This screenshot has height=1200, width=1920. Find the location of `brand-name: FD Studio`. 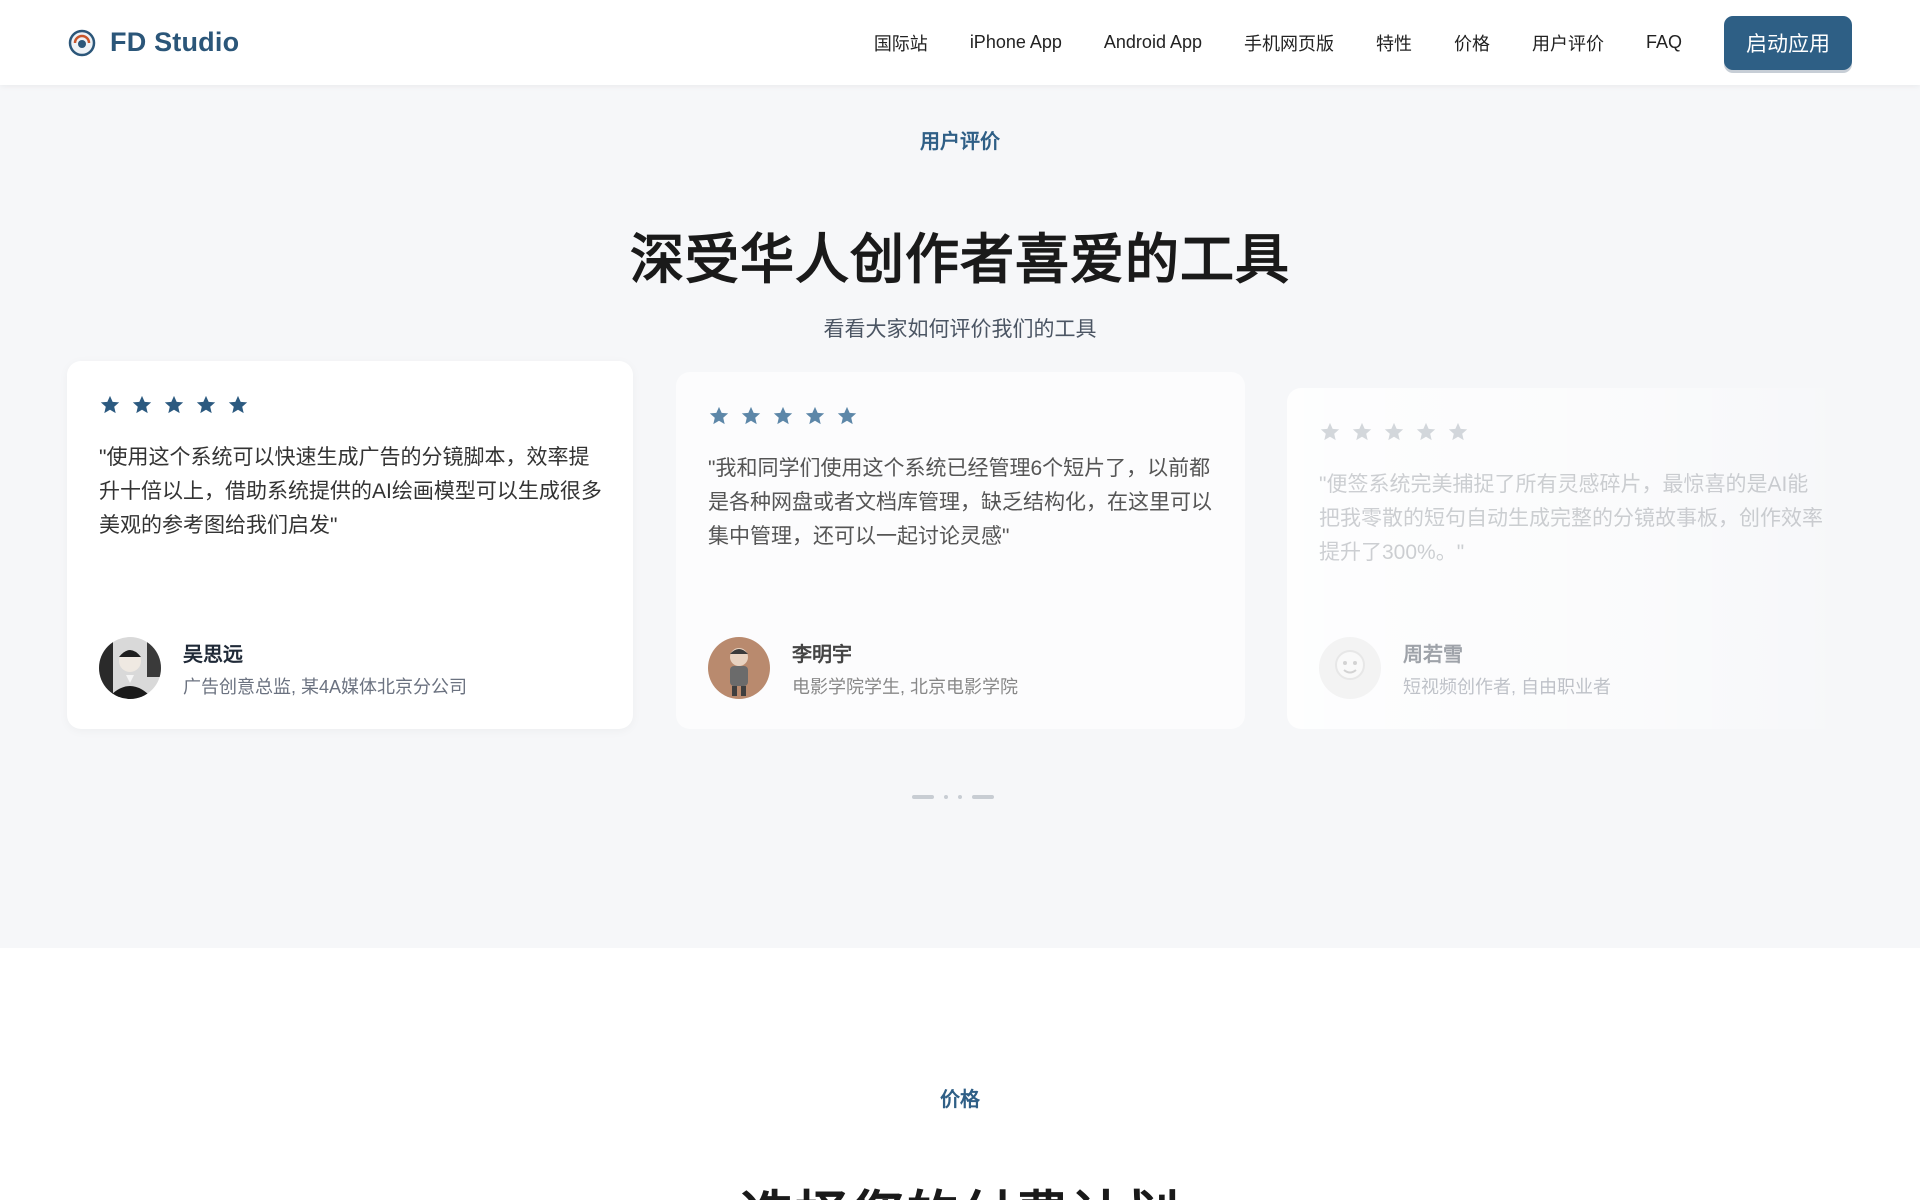

brand-name: FD Studio is located at coordinates (175, 42).